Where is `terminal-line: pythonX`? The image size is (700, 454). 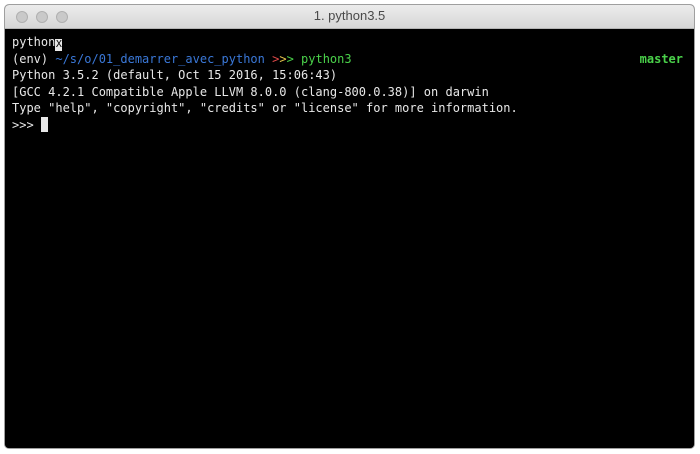 terminal-line: pythonX is located at coordinates (353, 42).